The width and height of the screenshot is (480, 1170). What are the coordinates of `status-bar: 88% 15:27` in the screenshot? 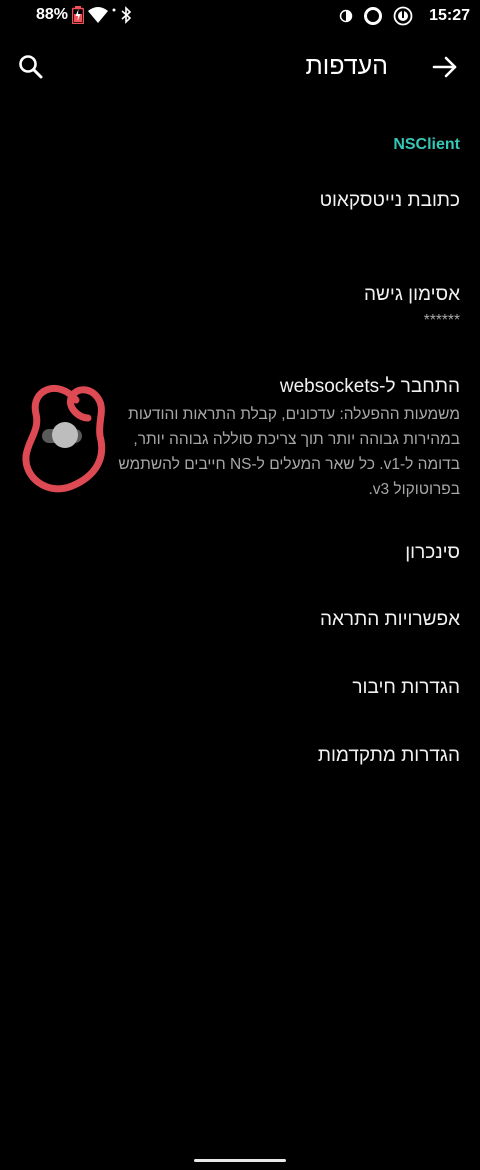 It's located at (240, 17).